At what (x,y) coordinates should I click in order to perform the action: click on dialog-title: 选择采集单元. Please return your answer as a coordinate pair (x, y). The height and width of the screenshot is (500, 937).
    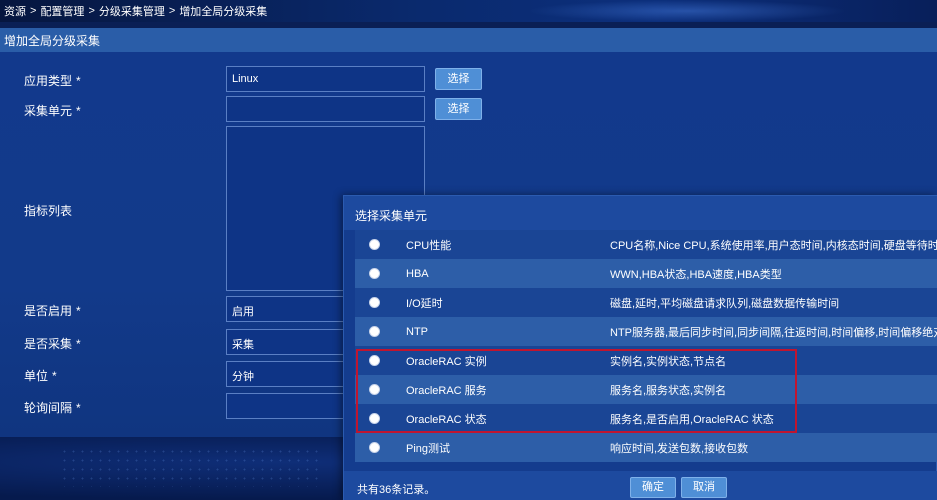
    Looking at the image, I should click on (640, 213).